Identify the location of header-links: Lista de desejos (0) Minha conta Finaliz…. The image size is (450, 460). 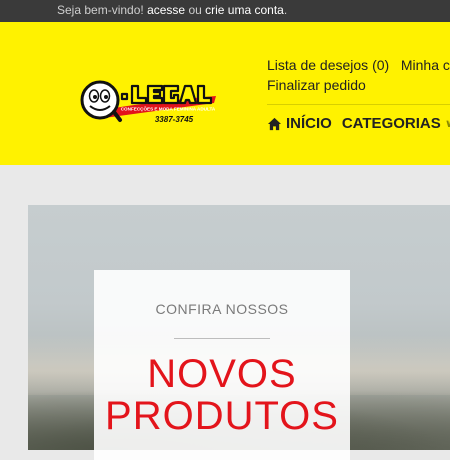
(358, 75).